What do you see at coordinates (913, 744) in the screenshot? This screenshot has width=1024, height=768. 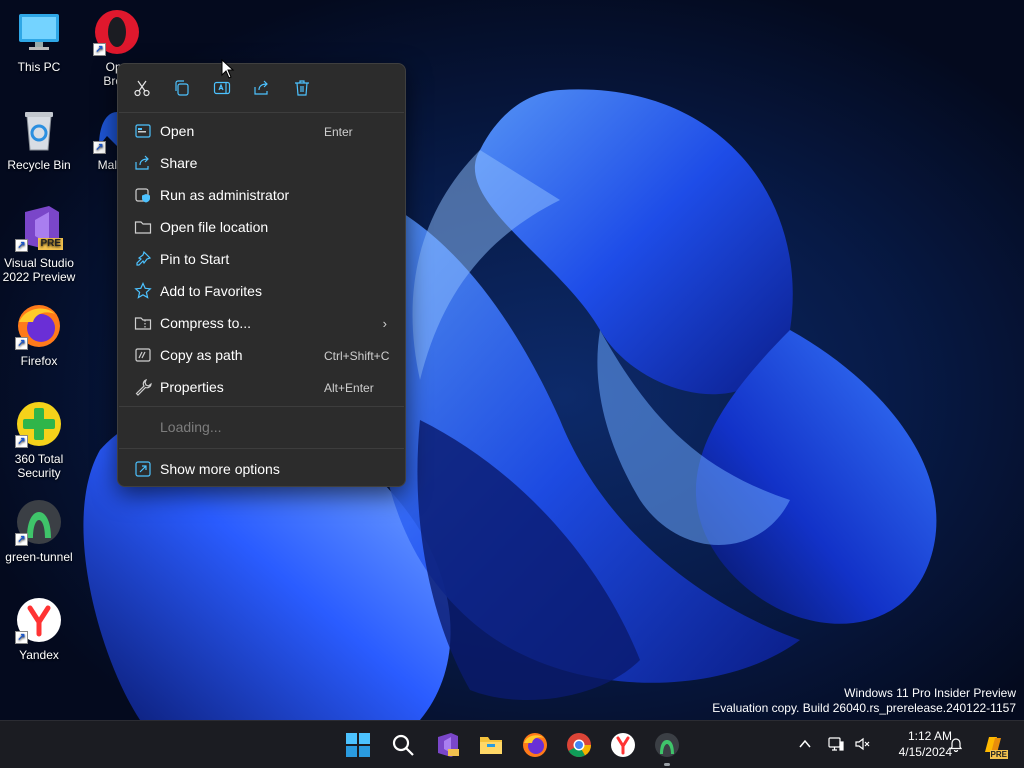 I see `system-clock: 1:12 AM 4/15/2024` at bounding box center [913, 744].